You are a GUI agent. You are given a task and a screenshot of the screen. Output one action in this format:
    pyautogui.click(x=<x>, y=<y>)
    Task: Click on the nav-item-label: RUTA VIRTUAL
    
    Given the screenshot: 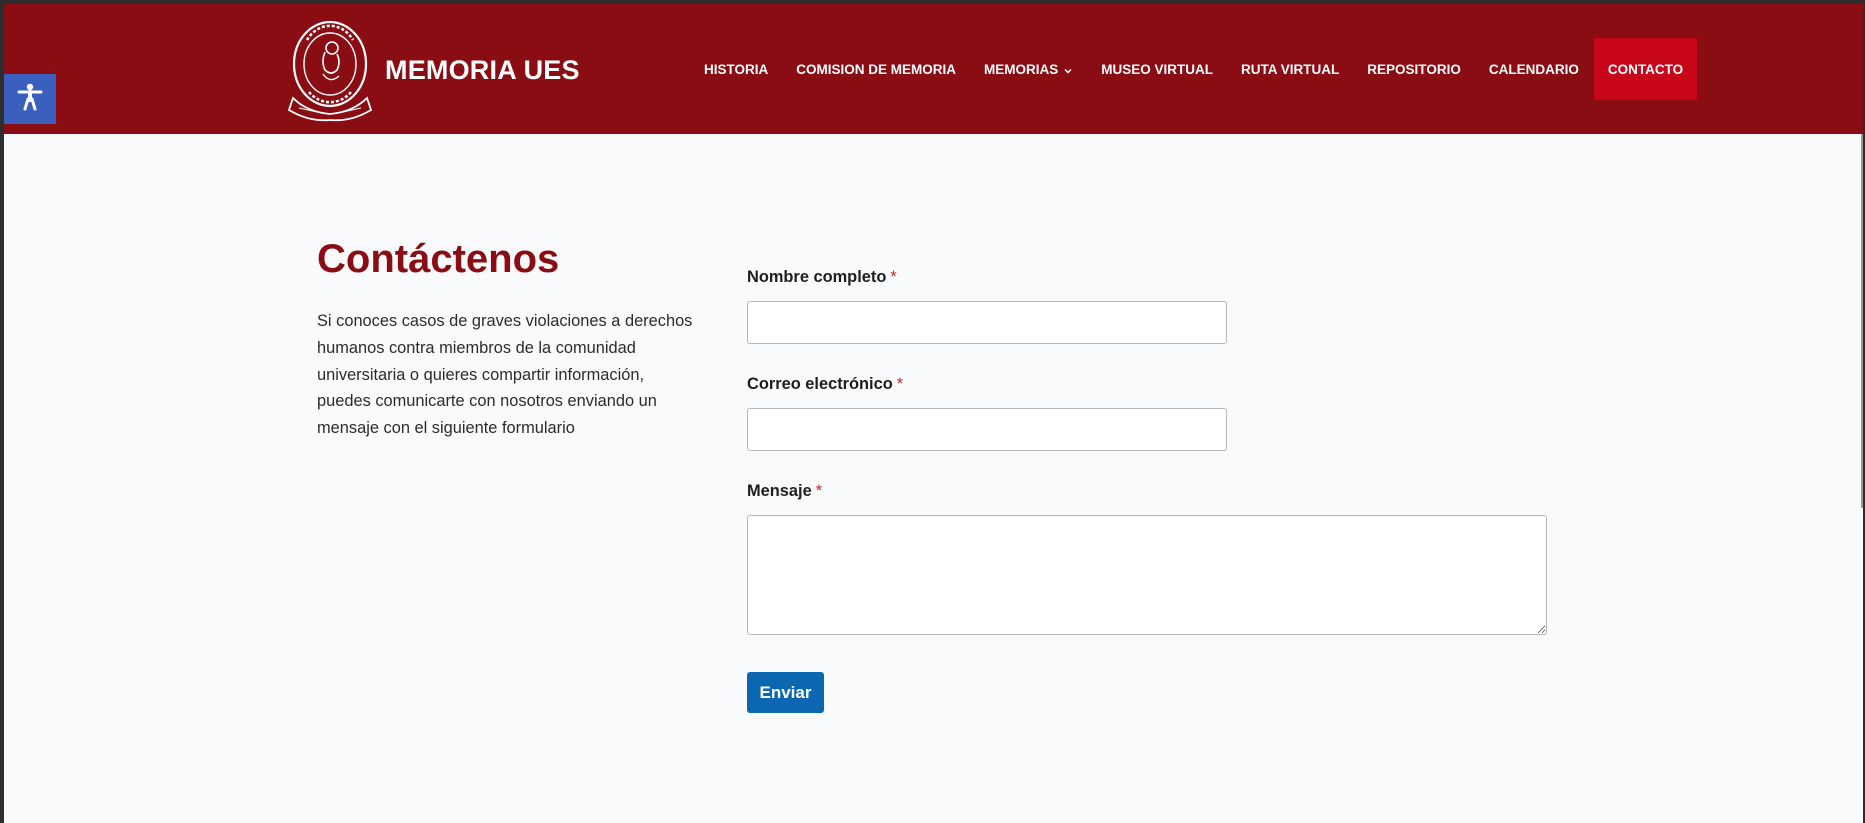 What is the action you would take?
    pyautogui.click(x=1290, y=69)
    